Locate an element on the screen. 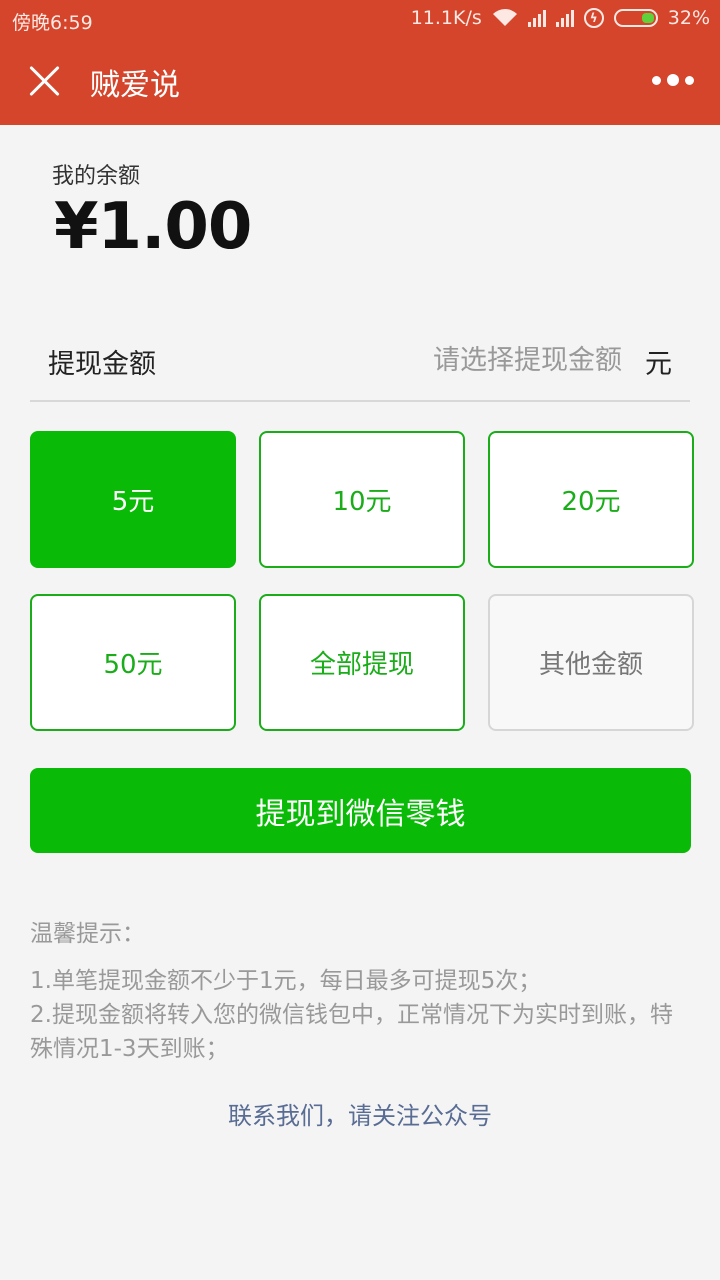 The image size is (720, 1280). amount-option-20: 20元 is located at coordinates (591, 499).